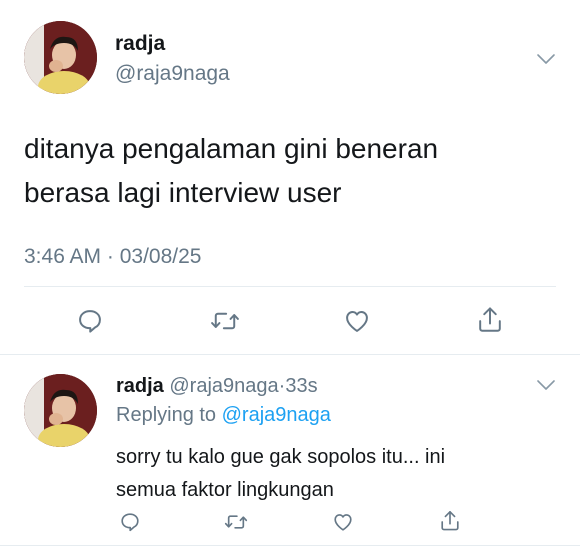 The width and height of the screenshot is (580, 551). I want to click on replying-to-prefix: Replying to, so click(166, 415).